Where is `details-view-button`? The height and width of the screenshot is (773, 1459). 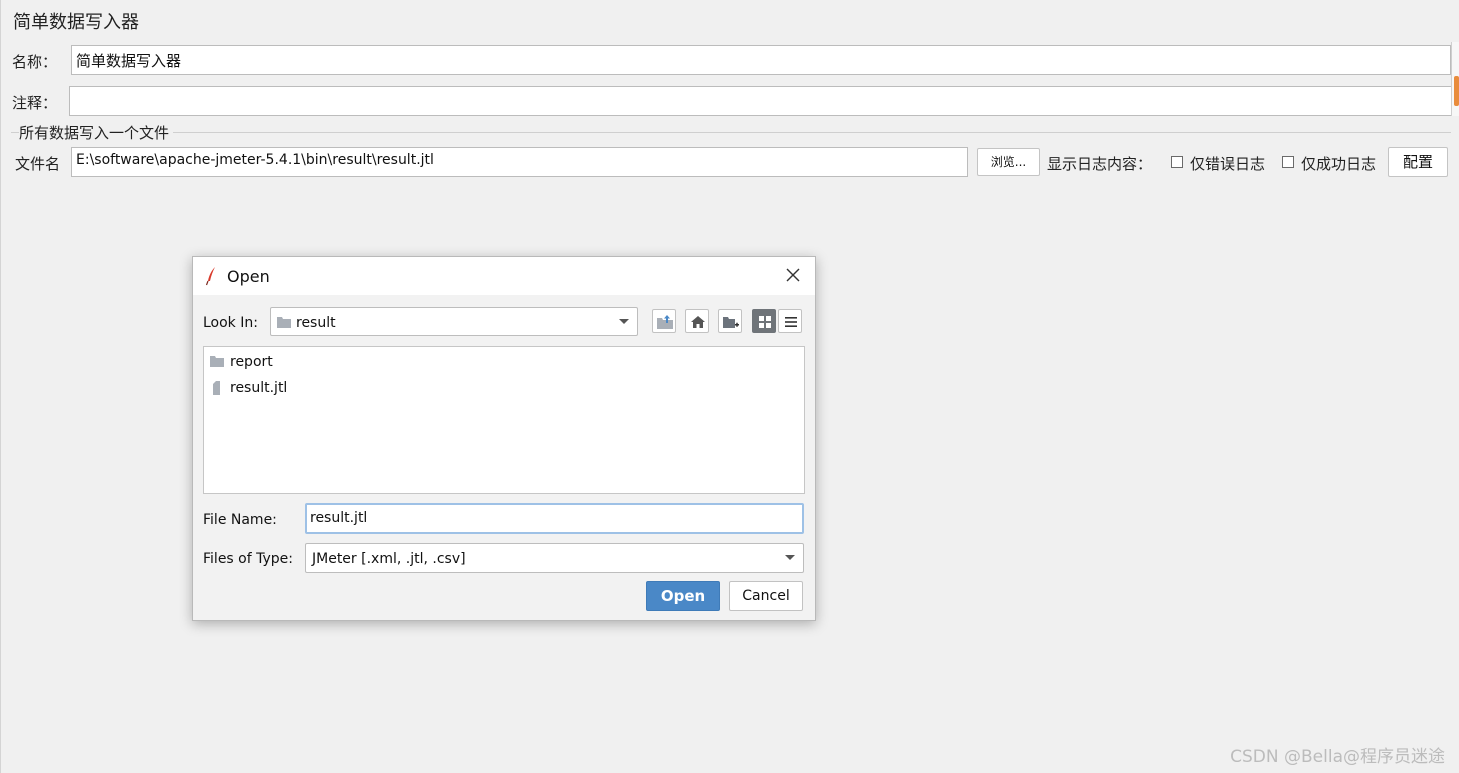
details-view-button is located at coordinates (790, 321).